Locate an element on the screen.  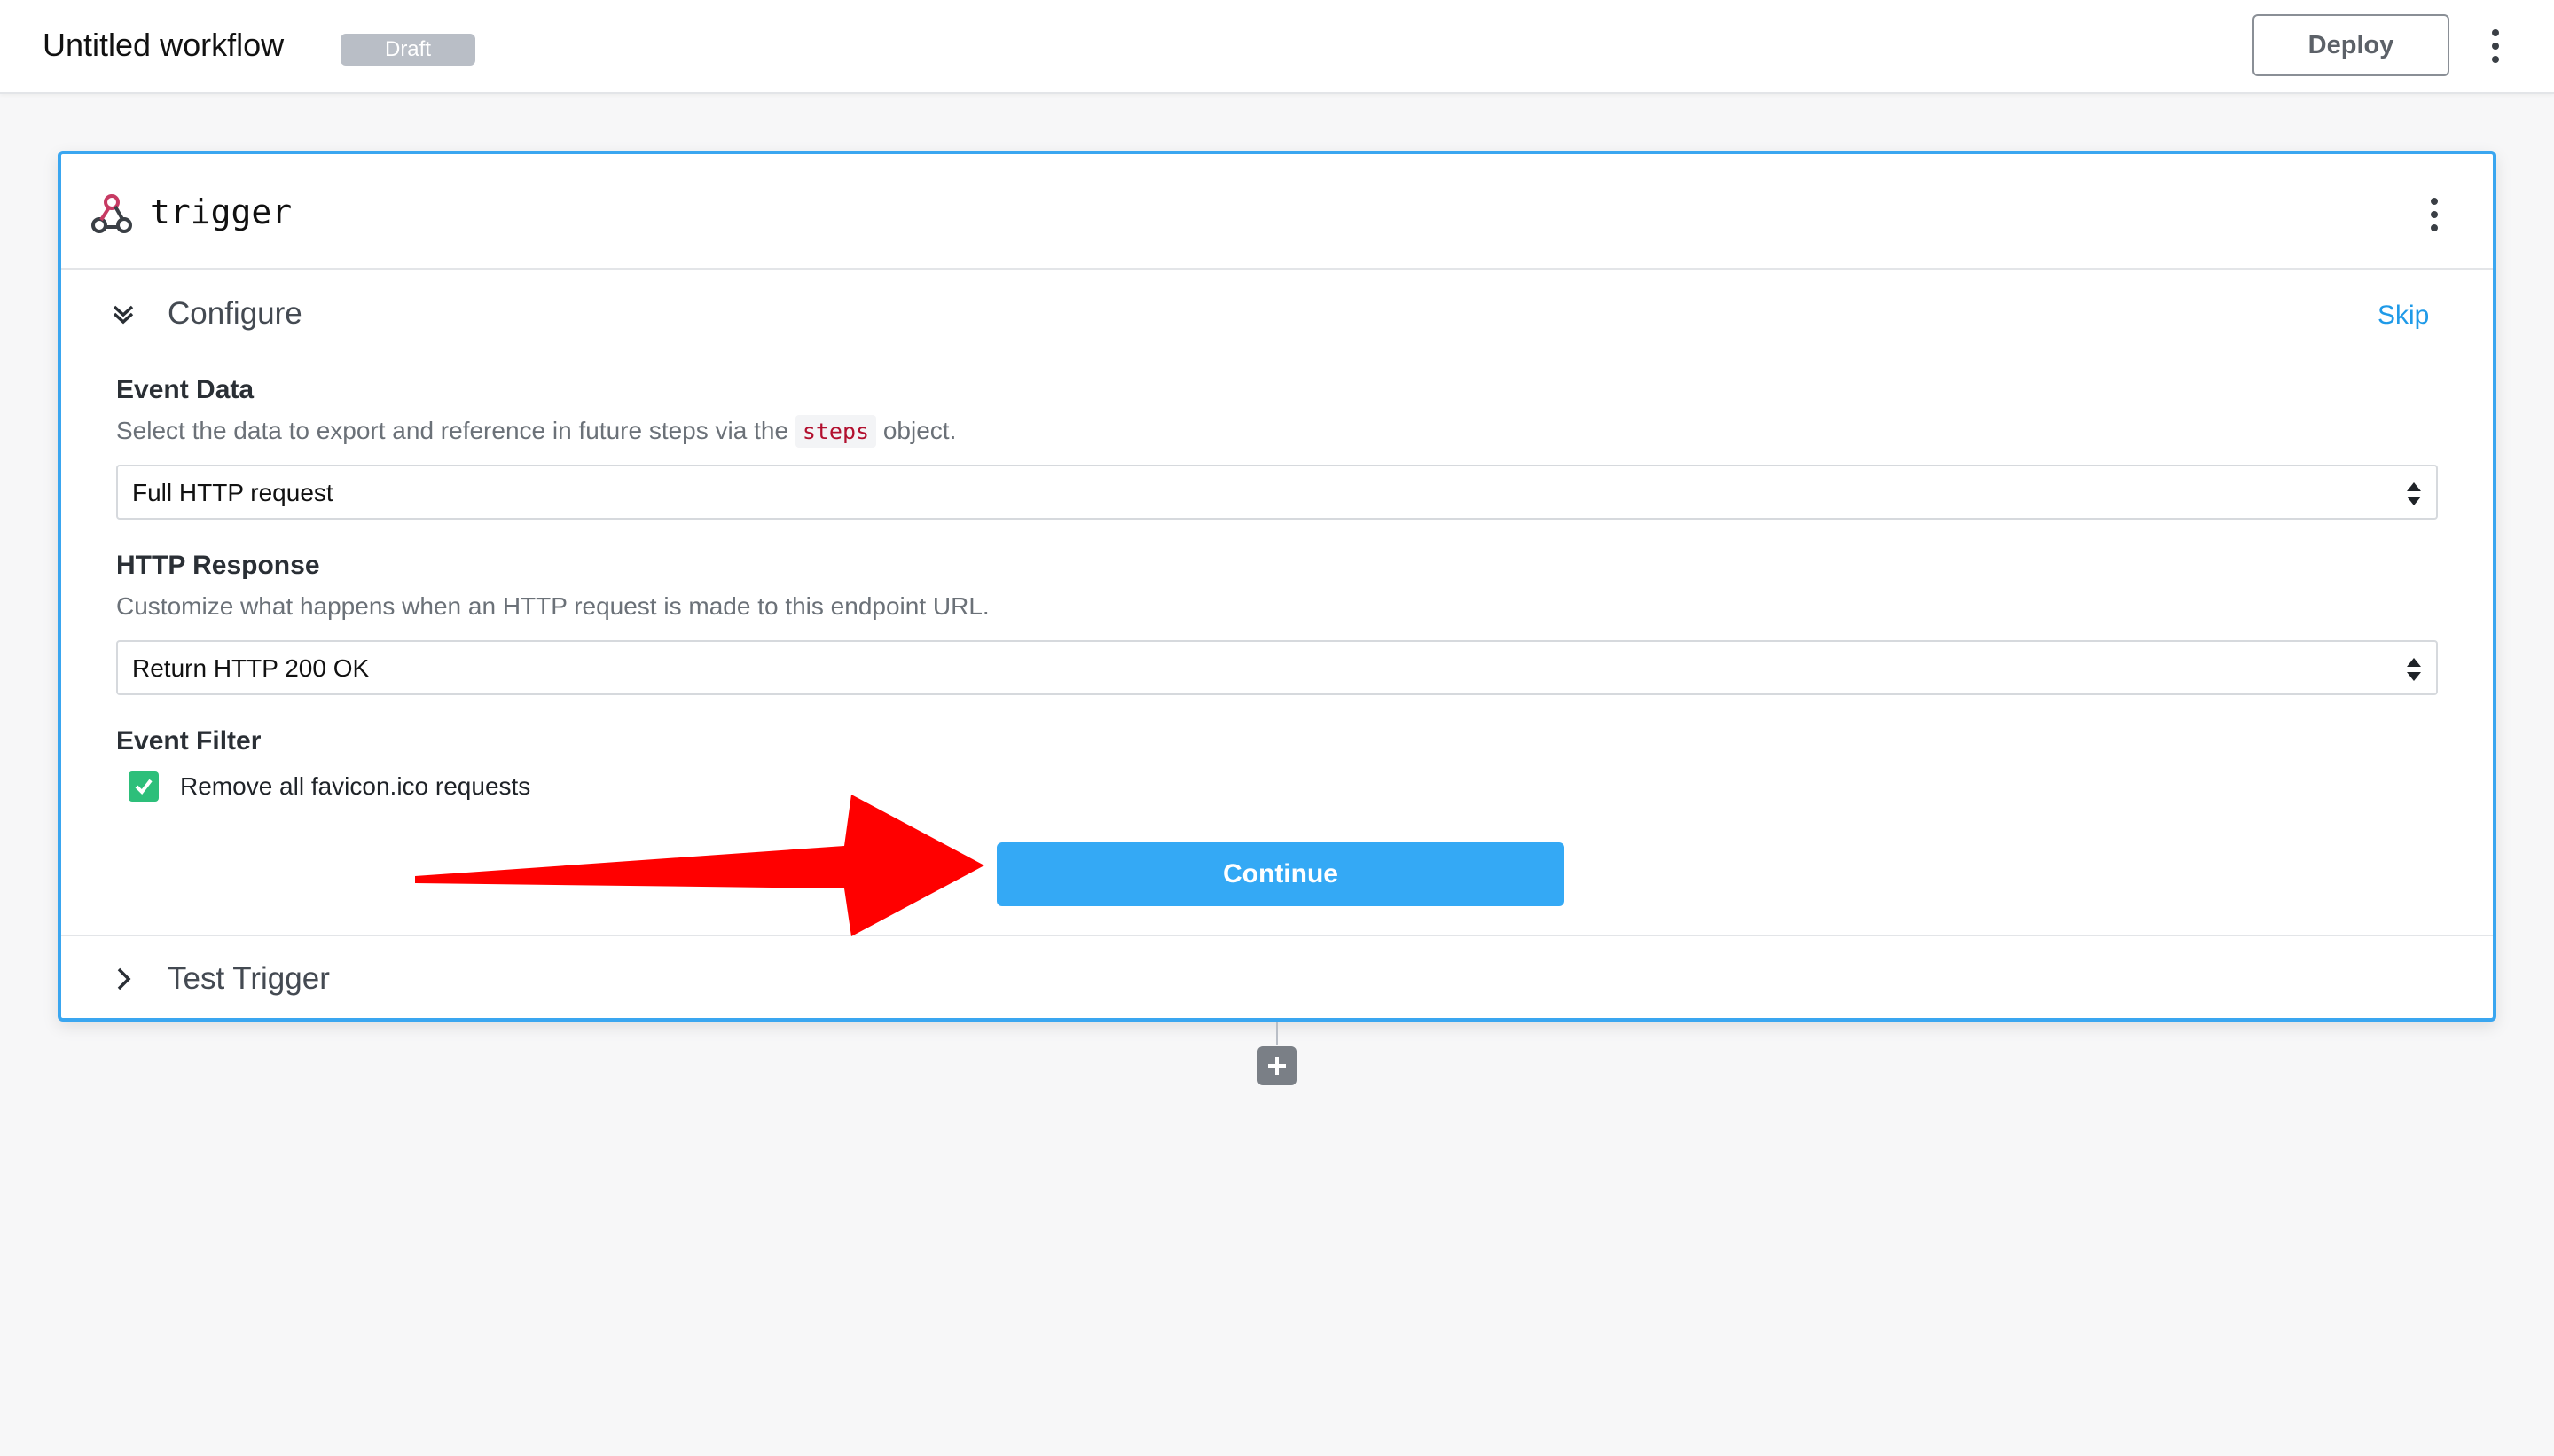
favicon-filter-checkbox is located at coordinates (144, 786).